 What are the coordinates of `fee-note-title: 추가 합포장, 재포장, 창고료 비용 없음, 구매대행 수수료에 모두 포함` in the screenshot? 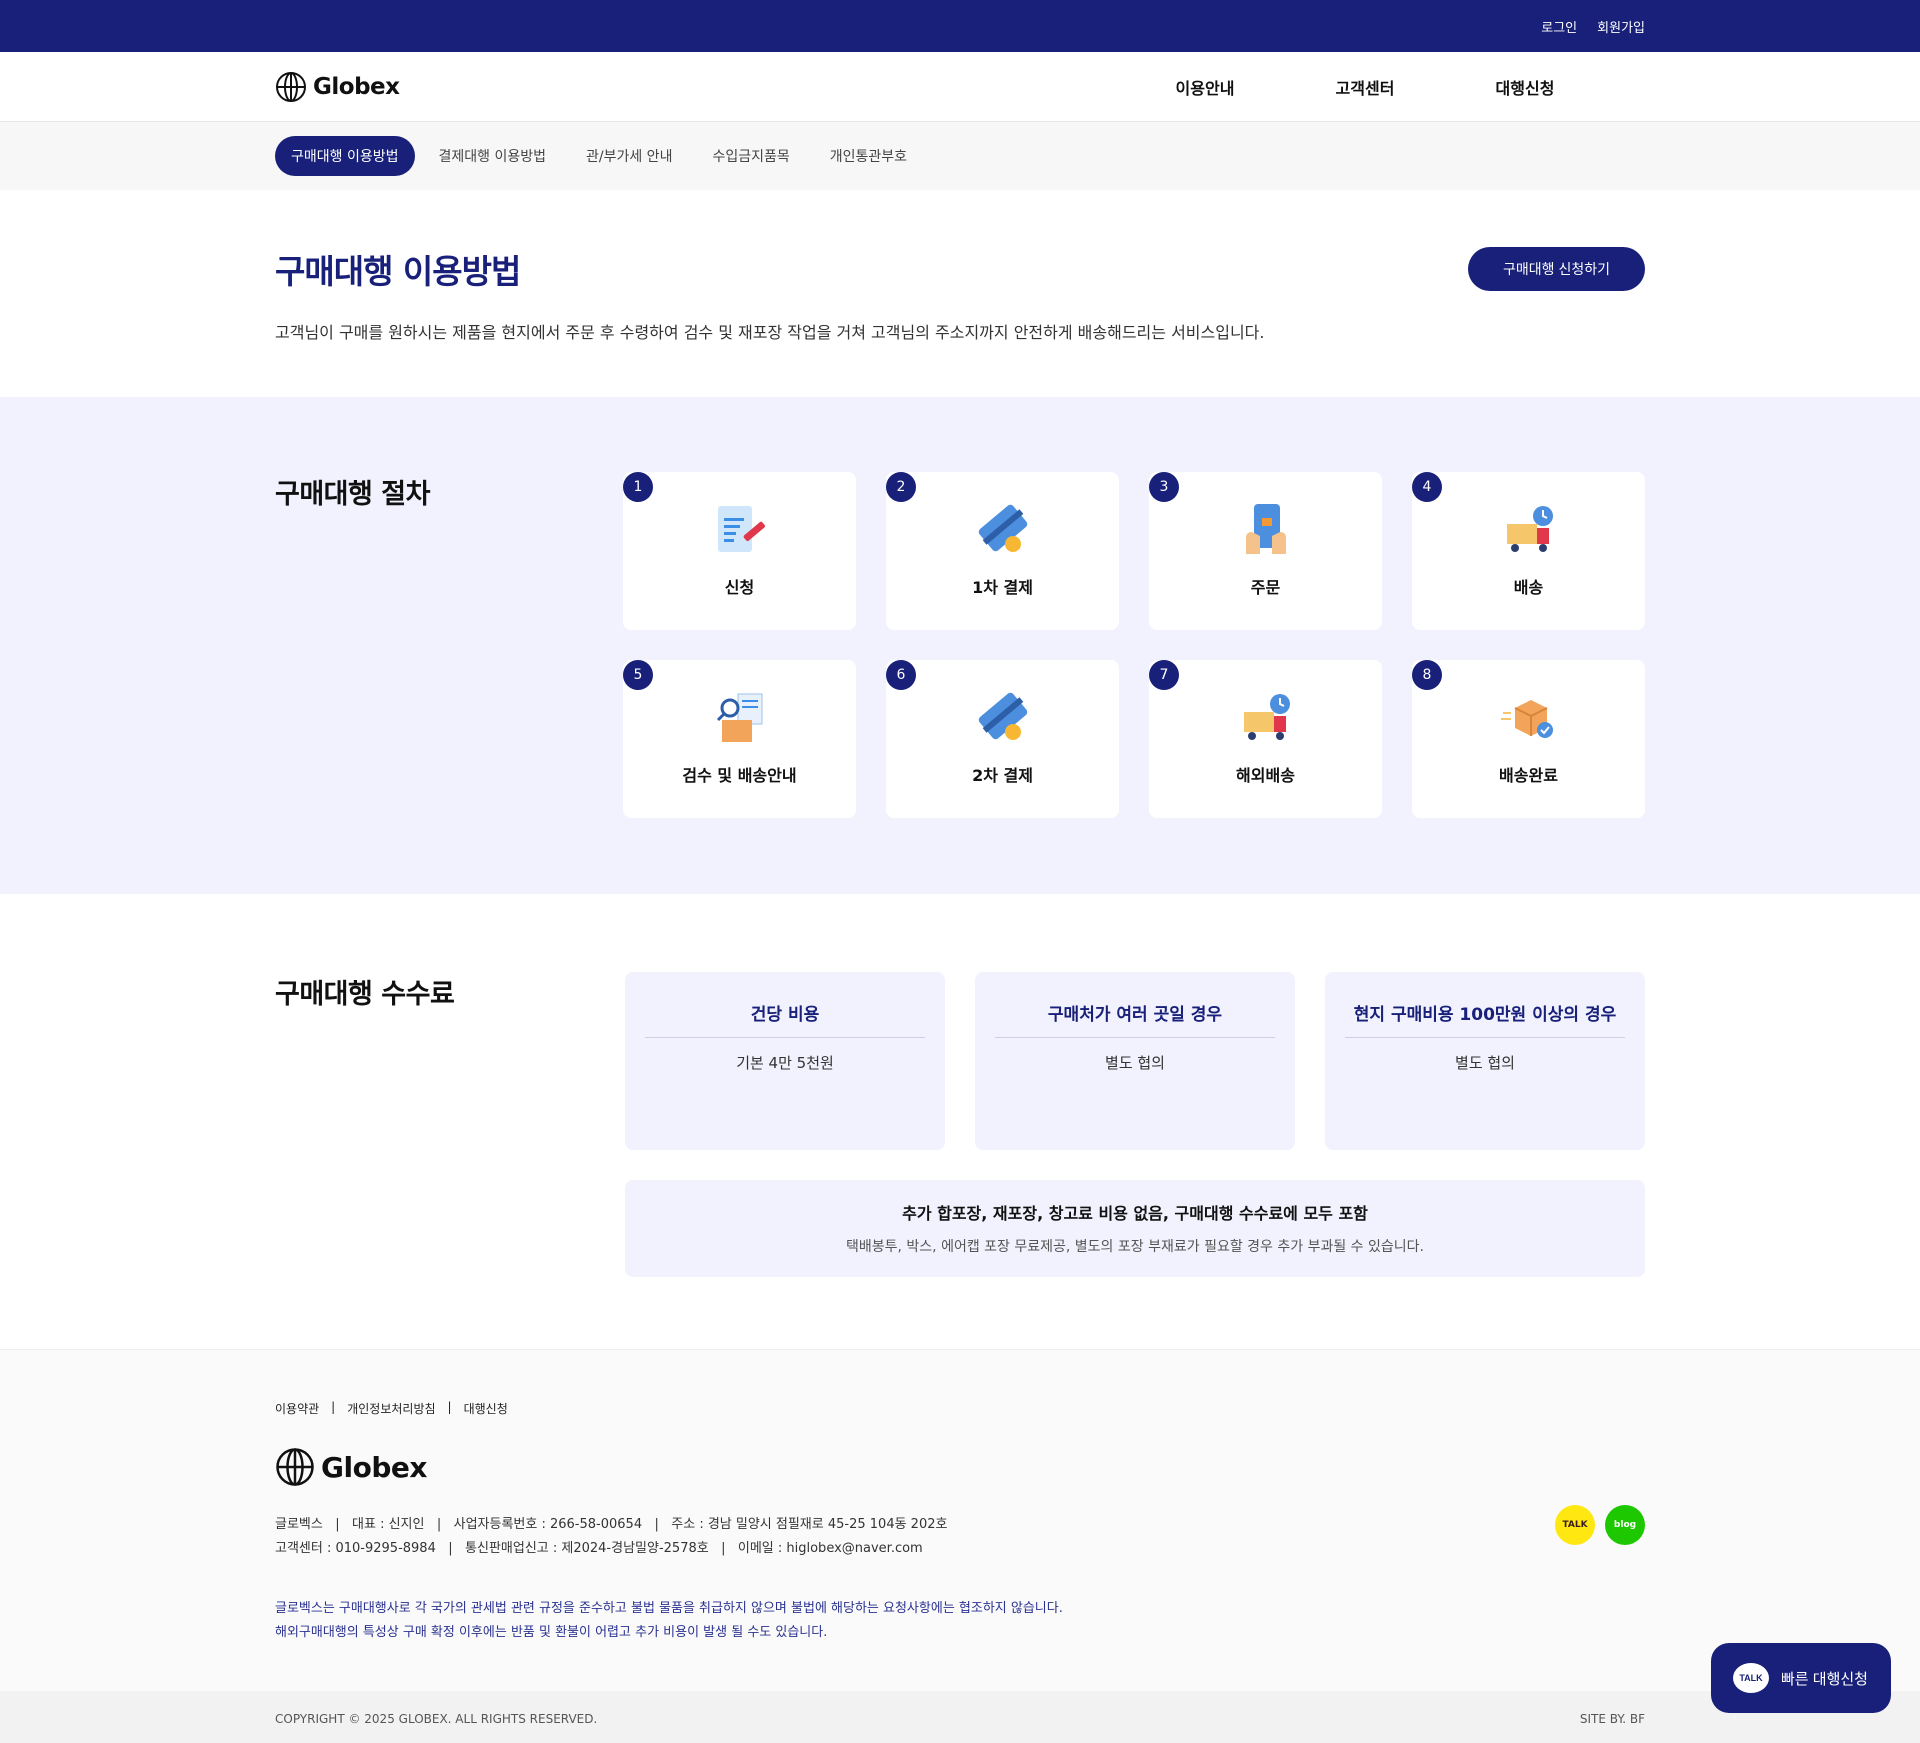 It's located at (1135, 1213).